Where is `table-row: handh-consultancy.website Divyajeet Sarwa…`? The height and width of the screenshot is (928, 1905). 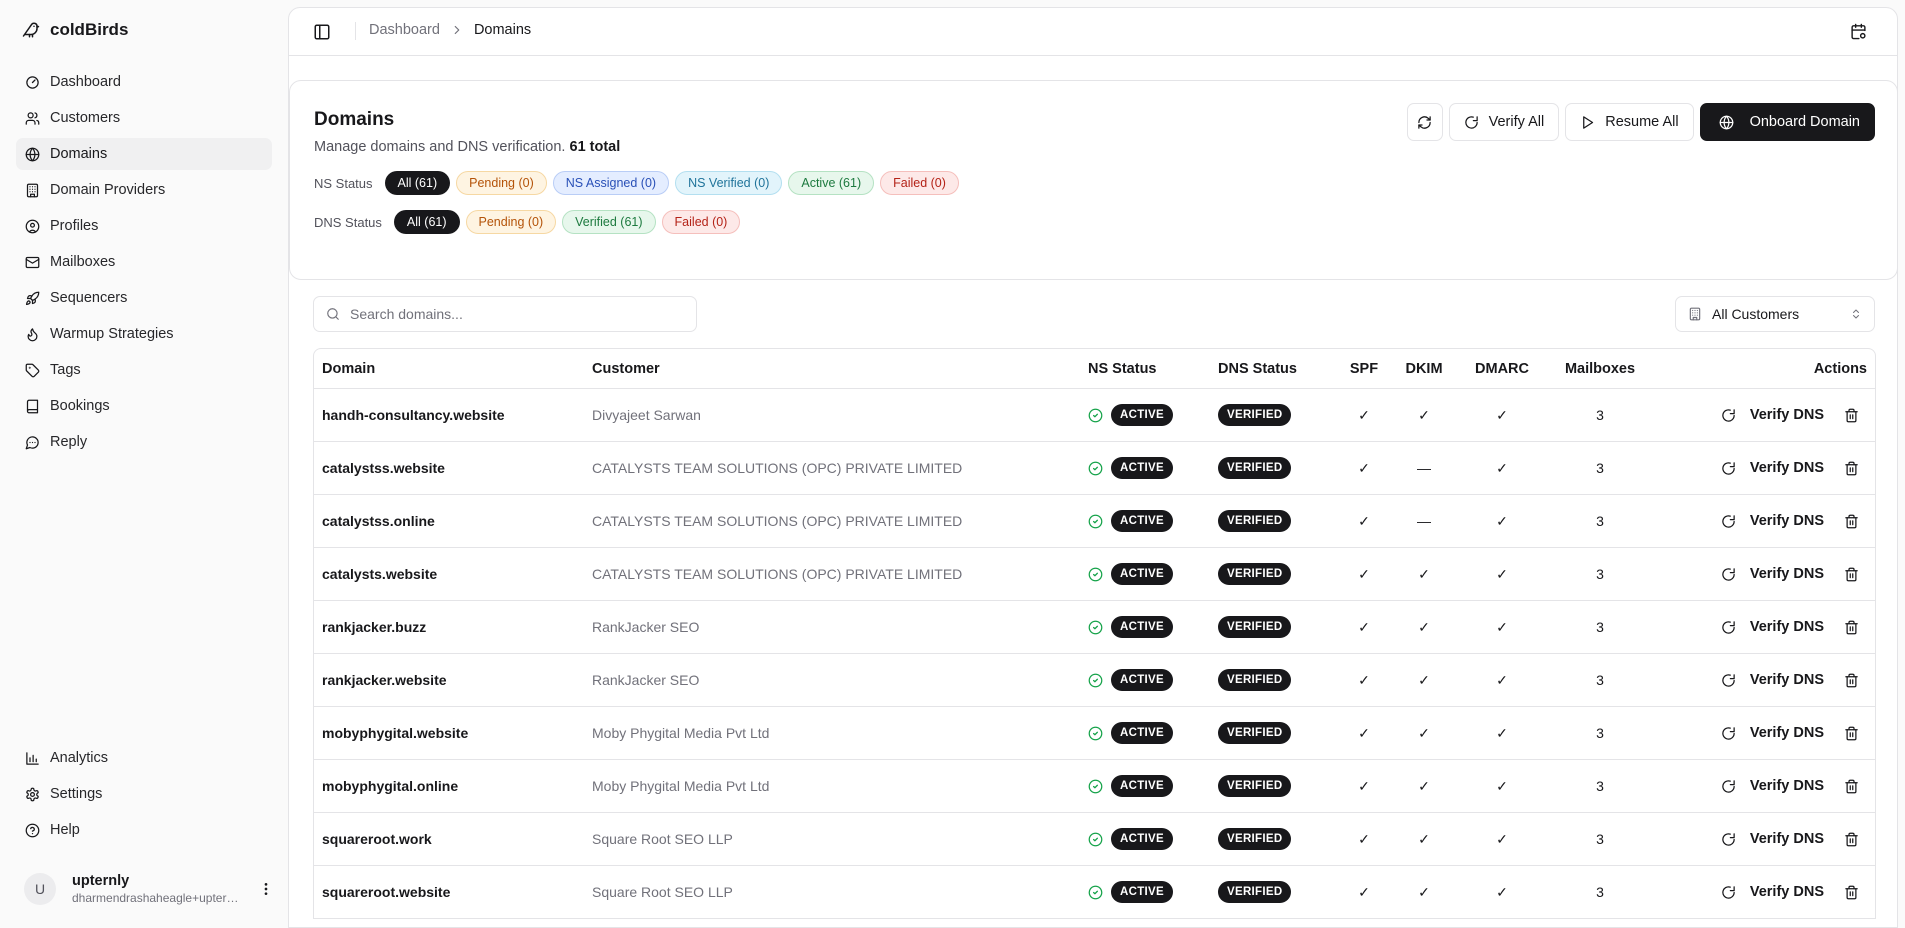
table-row: handh-consultancy.website Divyajeet Sarwa… is located at coordinates (1094, 415).